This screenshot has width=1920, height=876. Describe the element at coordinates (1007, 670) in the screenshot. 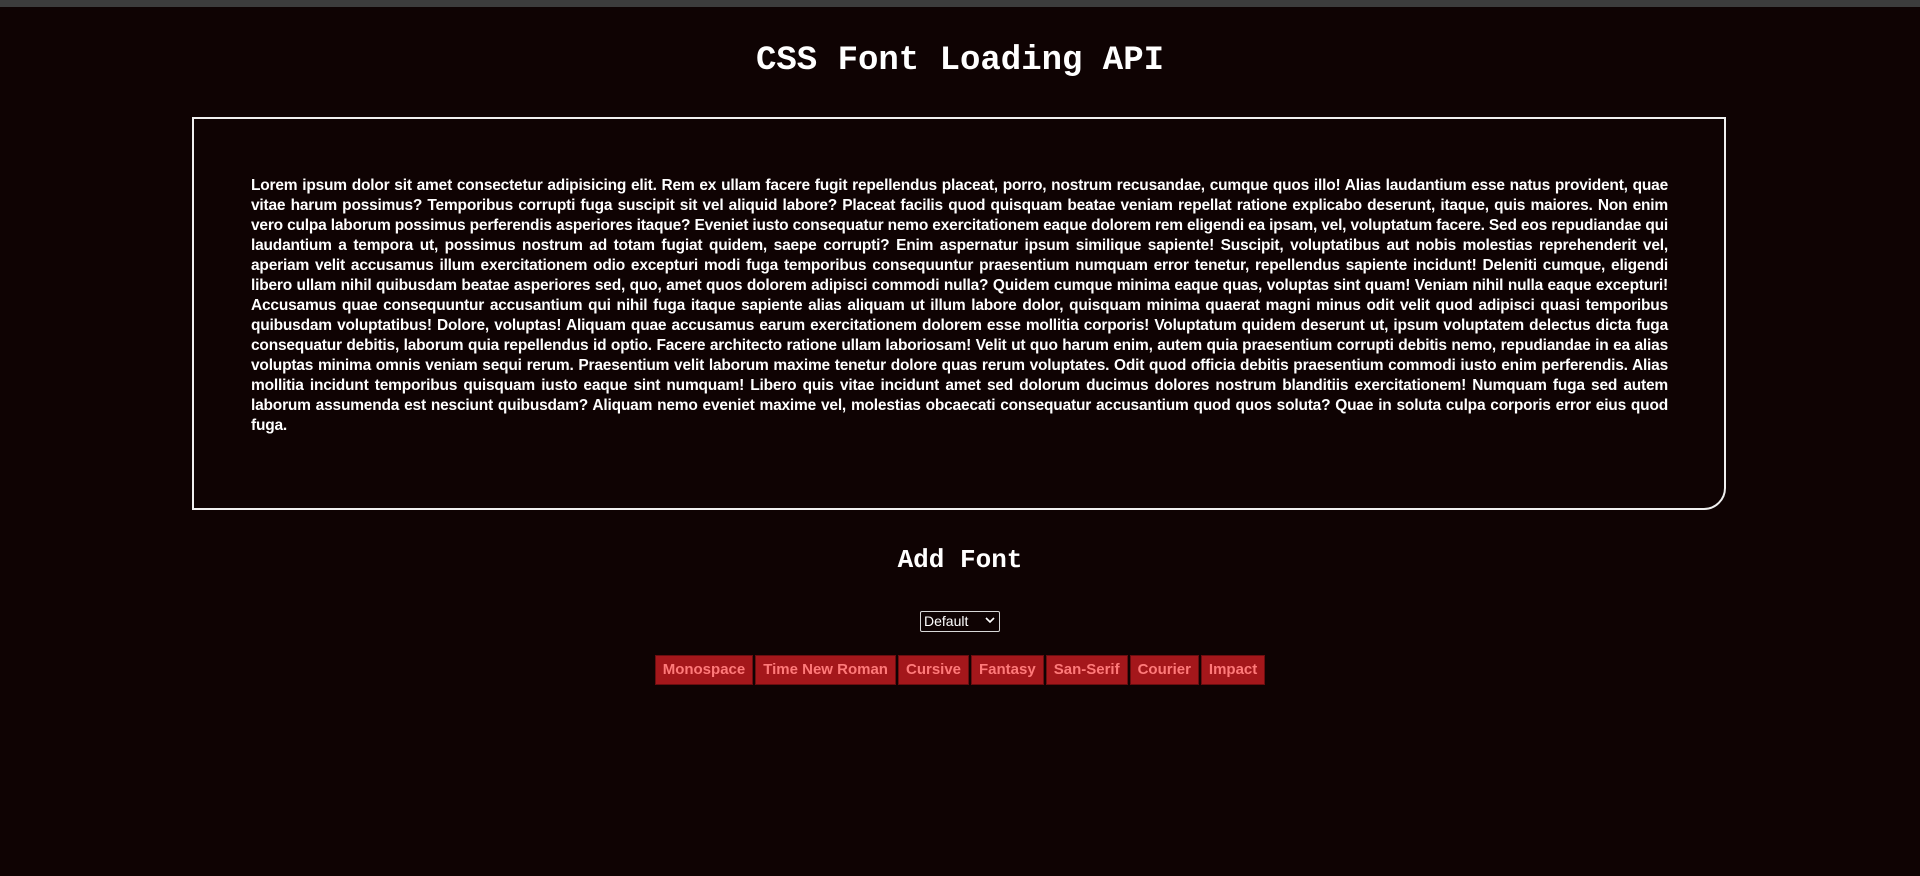

I see `fantasy-button: Fantasy` at that location.